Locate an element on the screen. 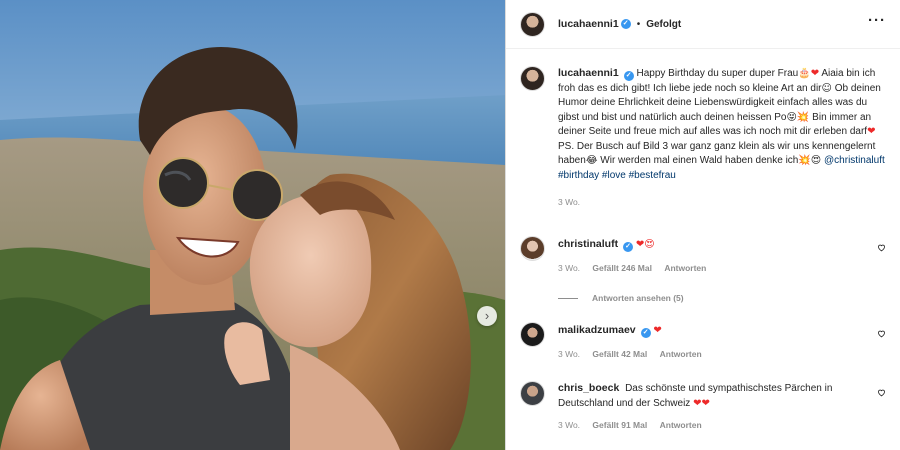 Image resolution: width=900 pixels, height=450 pixels. caption-meta: 3 Wo. is located at coordinates (722, 202).